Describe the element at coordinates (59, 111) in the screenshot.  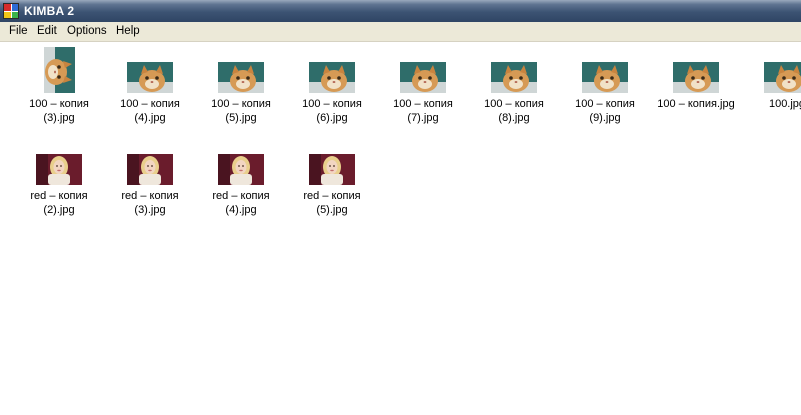
I see `file-name-label: 100 – копия (3).jpg` at that location.